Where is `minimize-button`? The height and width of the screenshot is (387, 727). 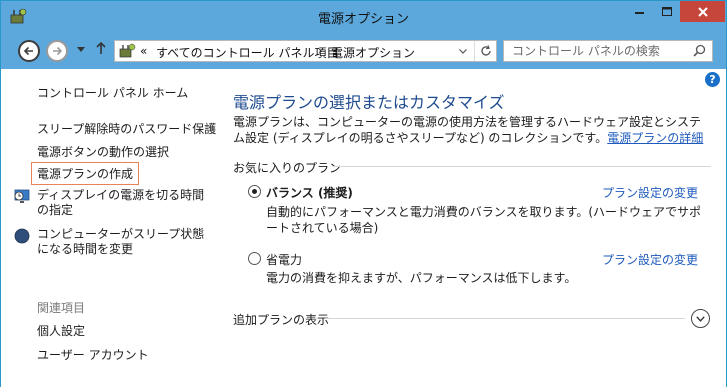
minimize-button is located at coordinates (639, 11).